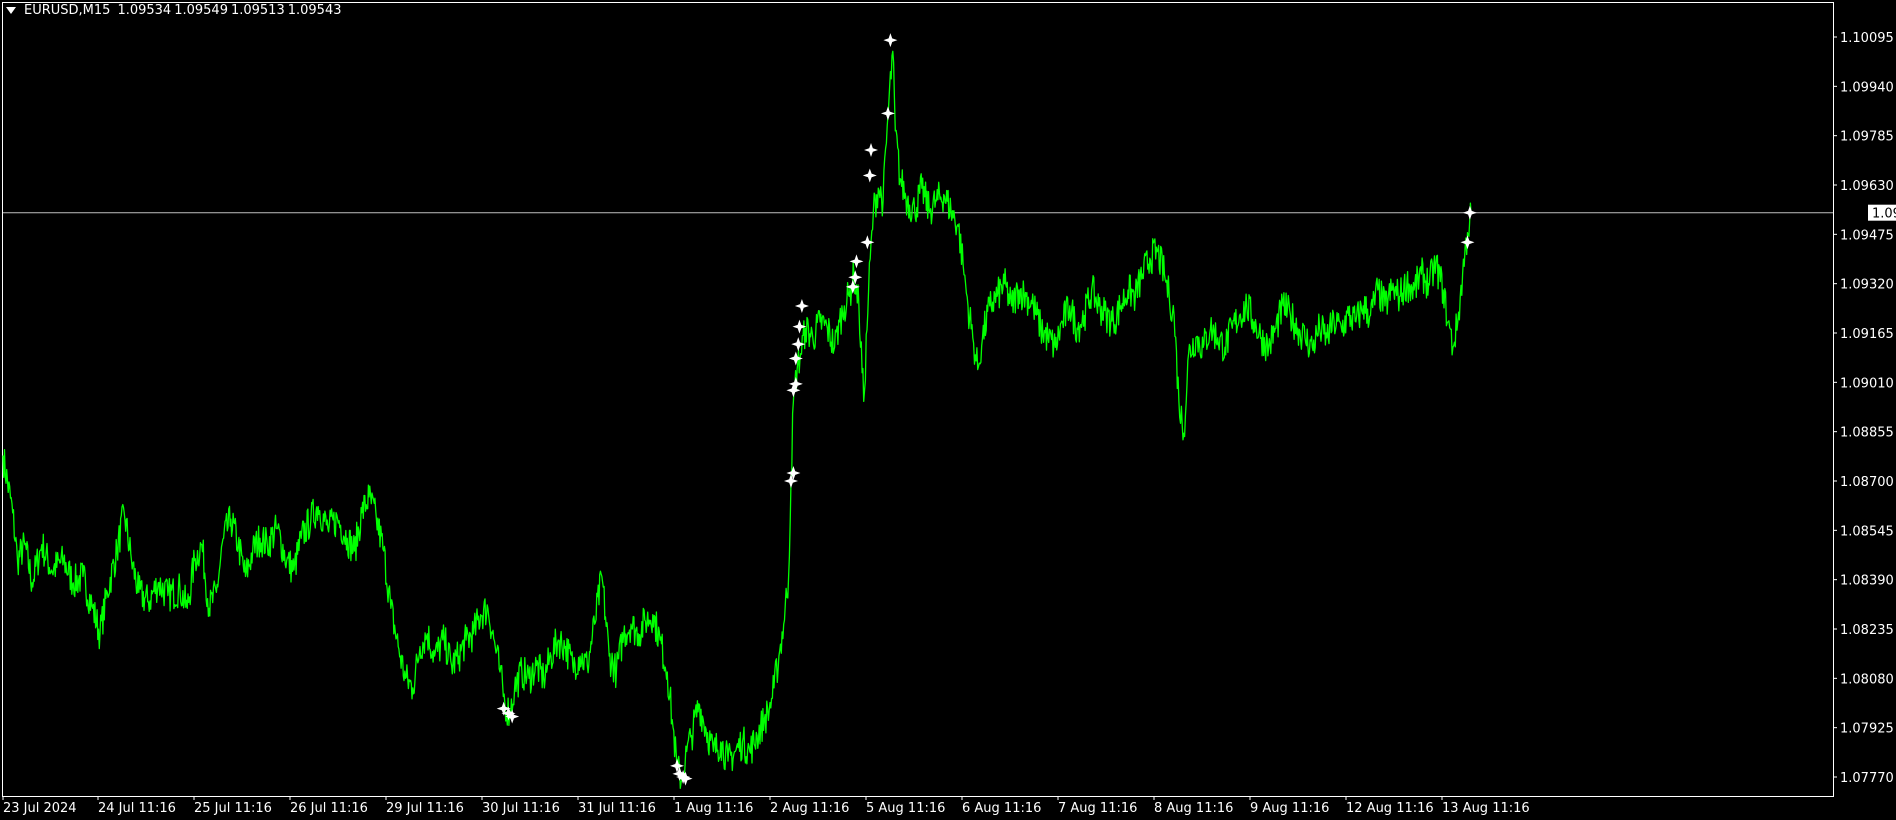  Describe the element at coordinates (1867, 433) in the screenshot. I see `y-tick-label: 1.08855` at that location.